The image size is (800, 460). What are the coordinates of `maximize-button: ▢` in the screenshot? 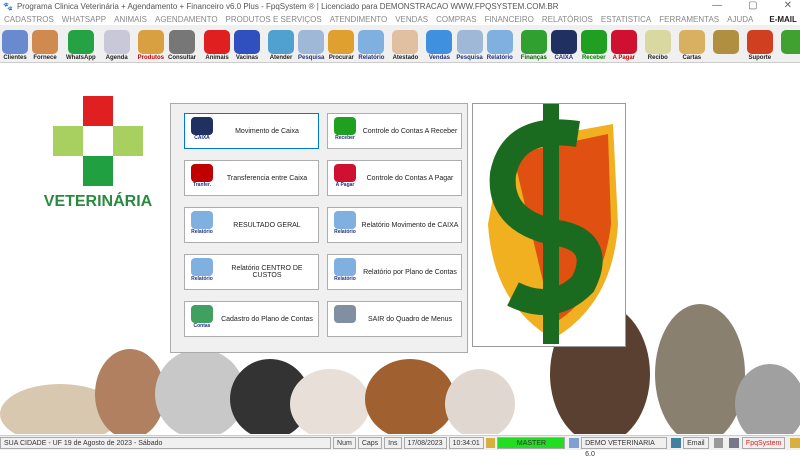 It's located at (752, 5).